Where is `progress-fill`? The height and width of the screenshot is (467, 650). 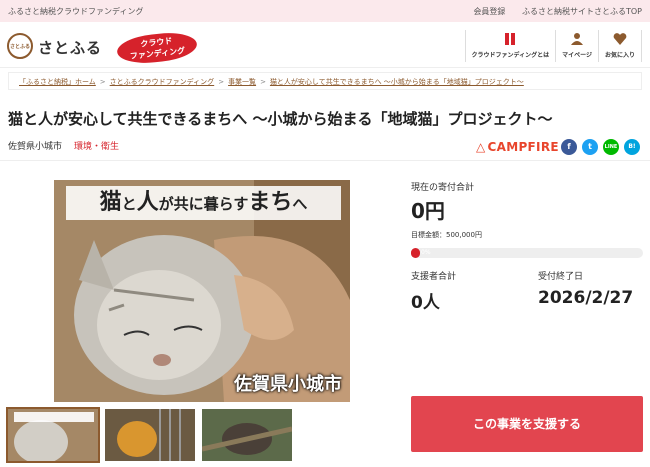
progress-fill is located at coordinates (416, 253).